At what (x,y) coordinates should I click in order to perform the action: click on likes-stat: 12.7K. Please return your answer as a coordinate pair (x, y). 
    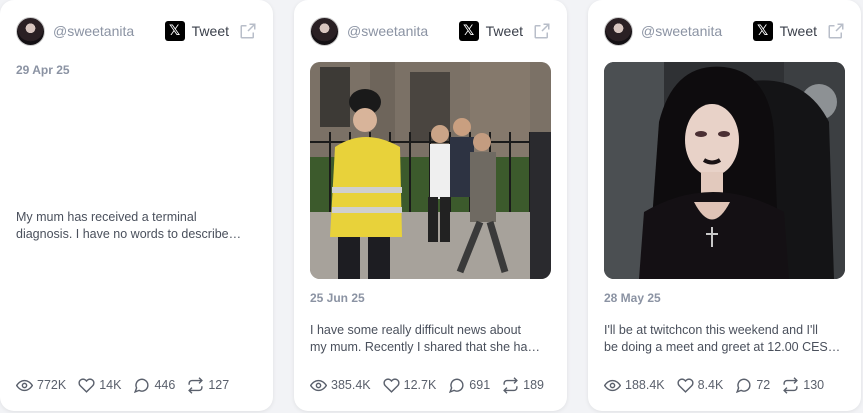
    Looking at the image, I should click on (410, 385).